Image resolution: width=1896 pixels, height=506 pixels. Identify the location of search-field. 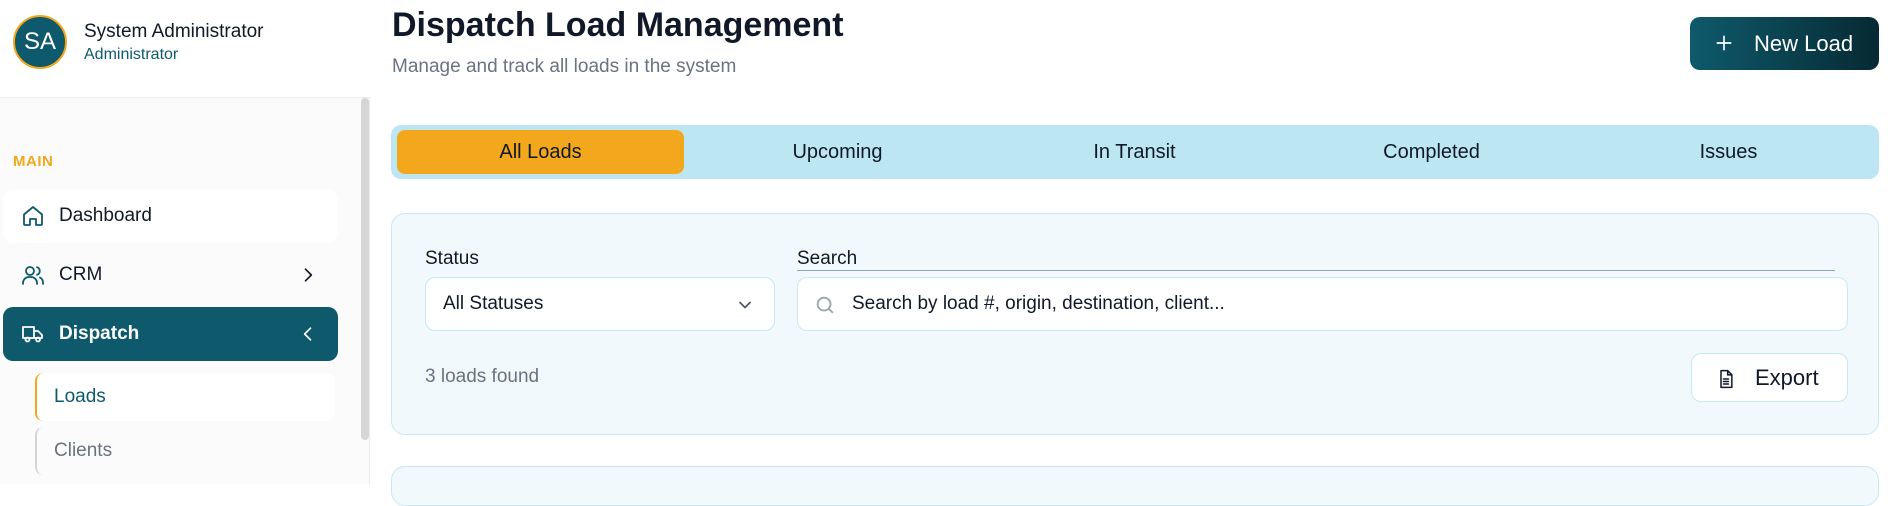
(1322, 304).